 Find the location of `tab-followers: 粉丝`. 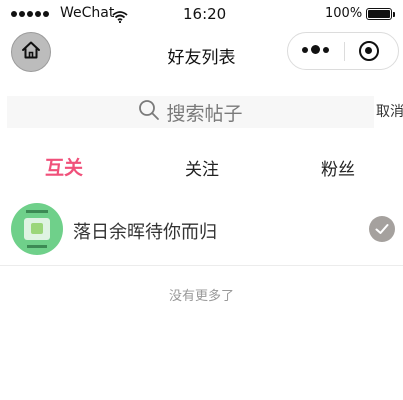

tab-followers: 粉丝 is located at coordinates (338, 167).